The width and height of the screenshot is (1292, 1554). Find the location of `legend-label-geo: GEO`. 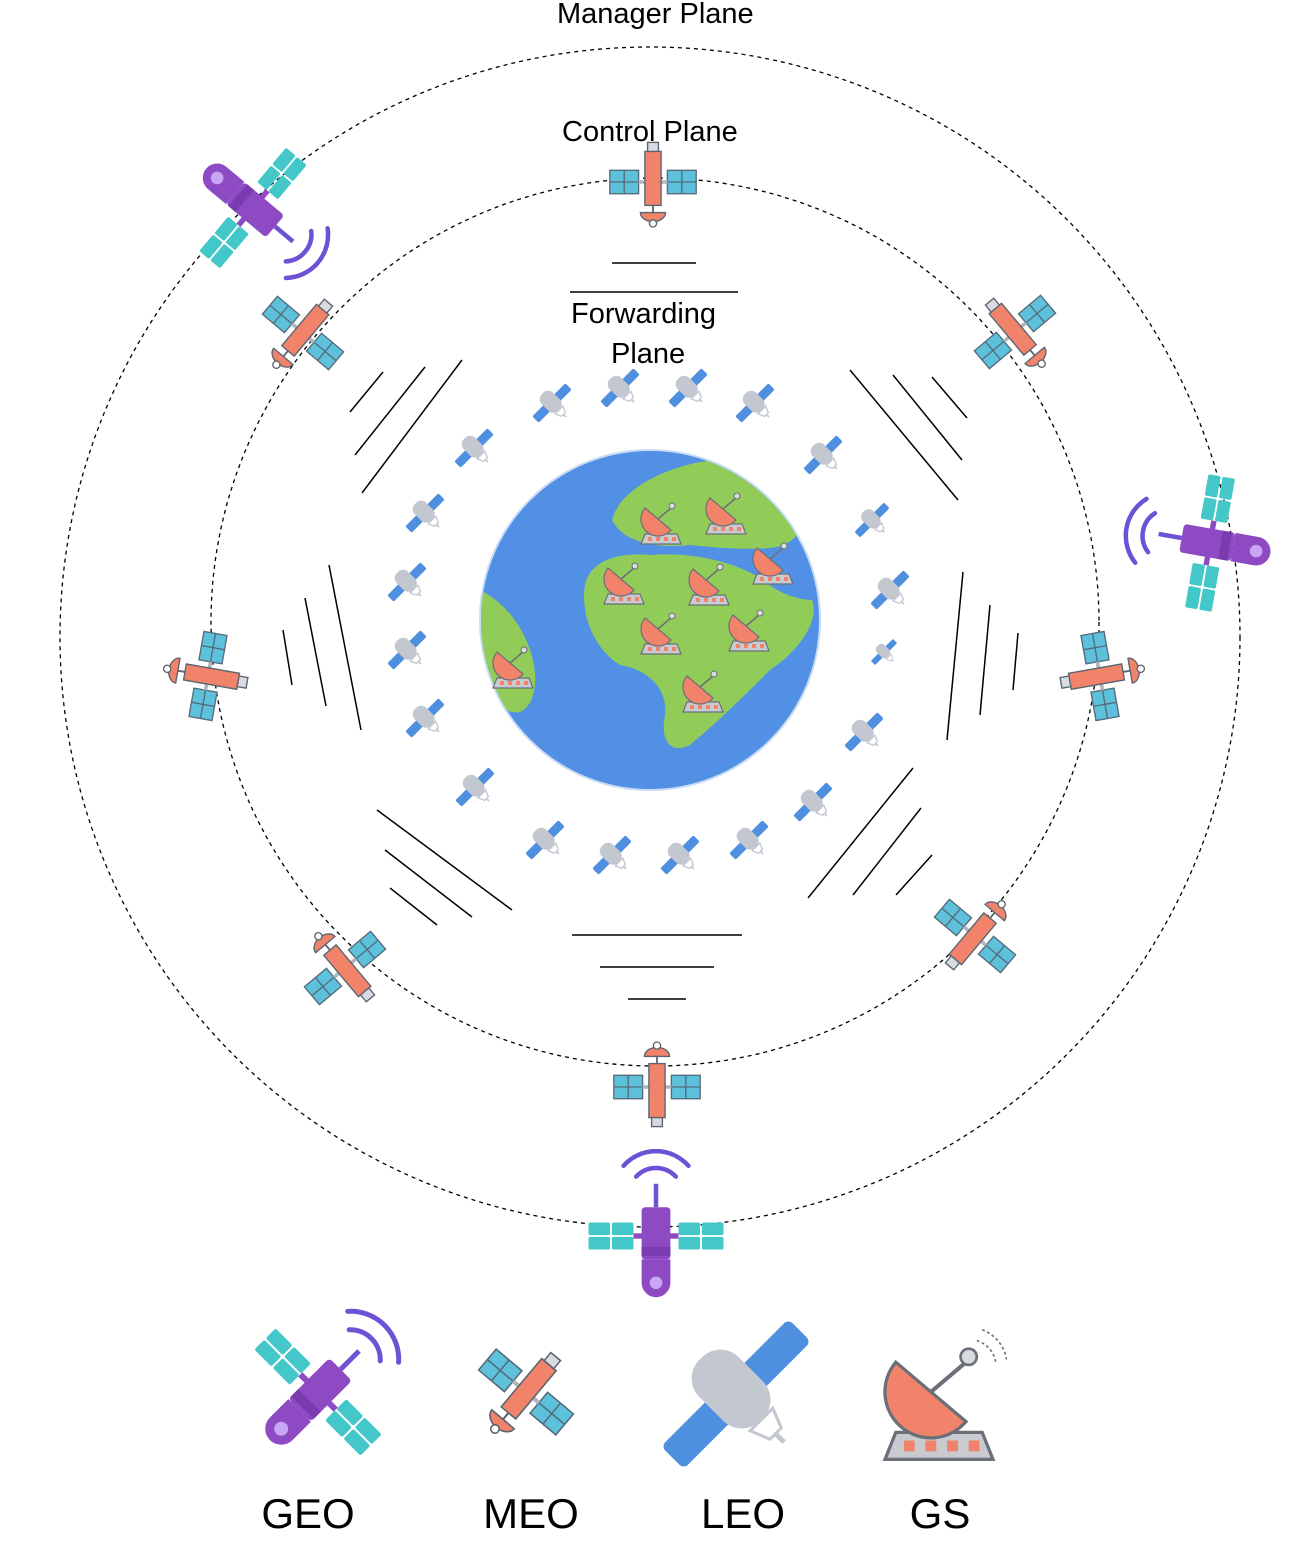

legend-label-geo: GEO is located at coordinates (308, 1513).